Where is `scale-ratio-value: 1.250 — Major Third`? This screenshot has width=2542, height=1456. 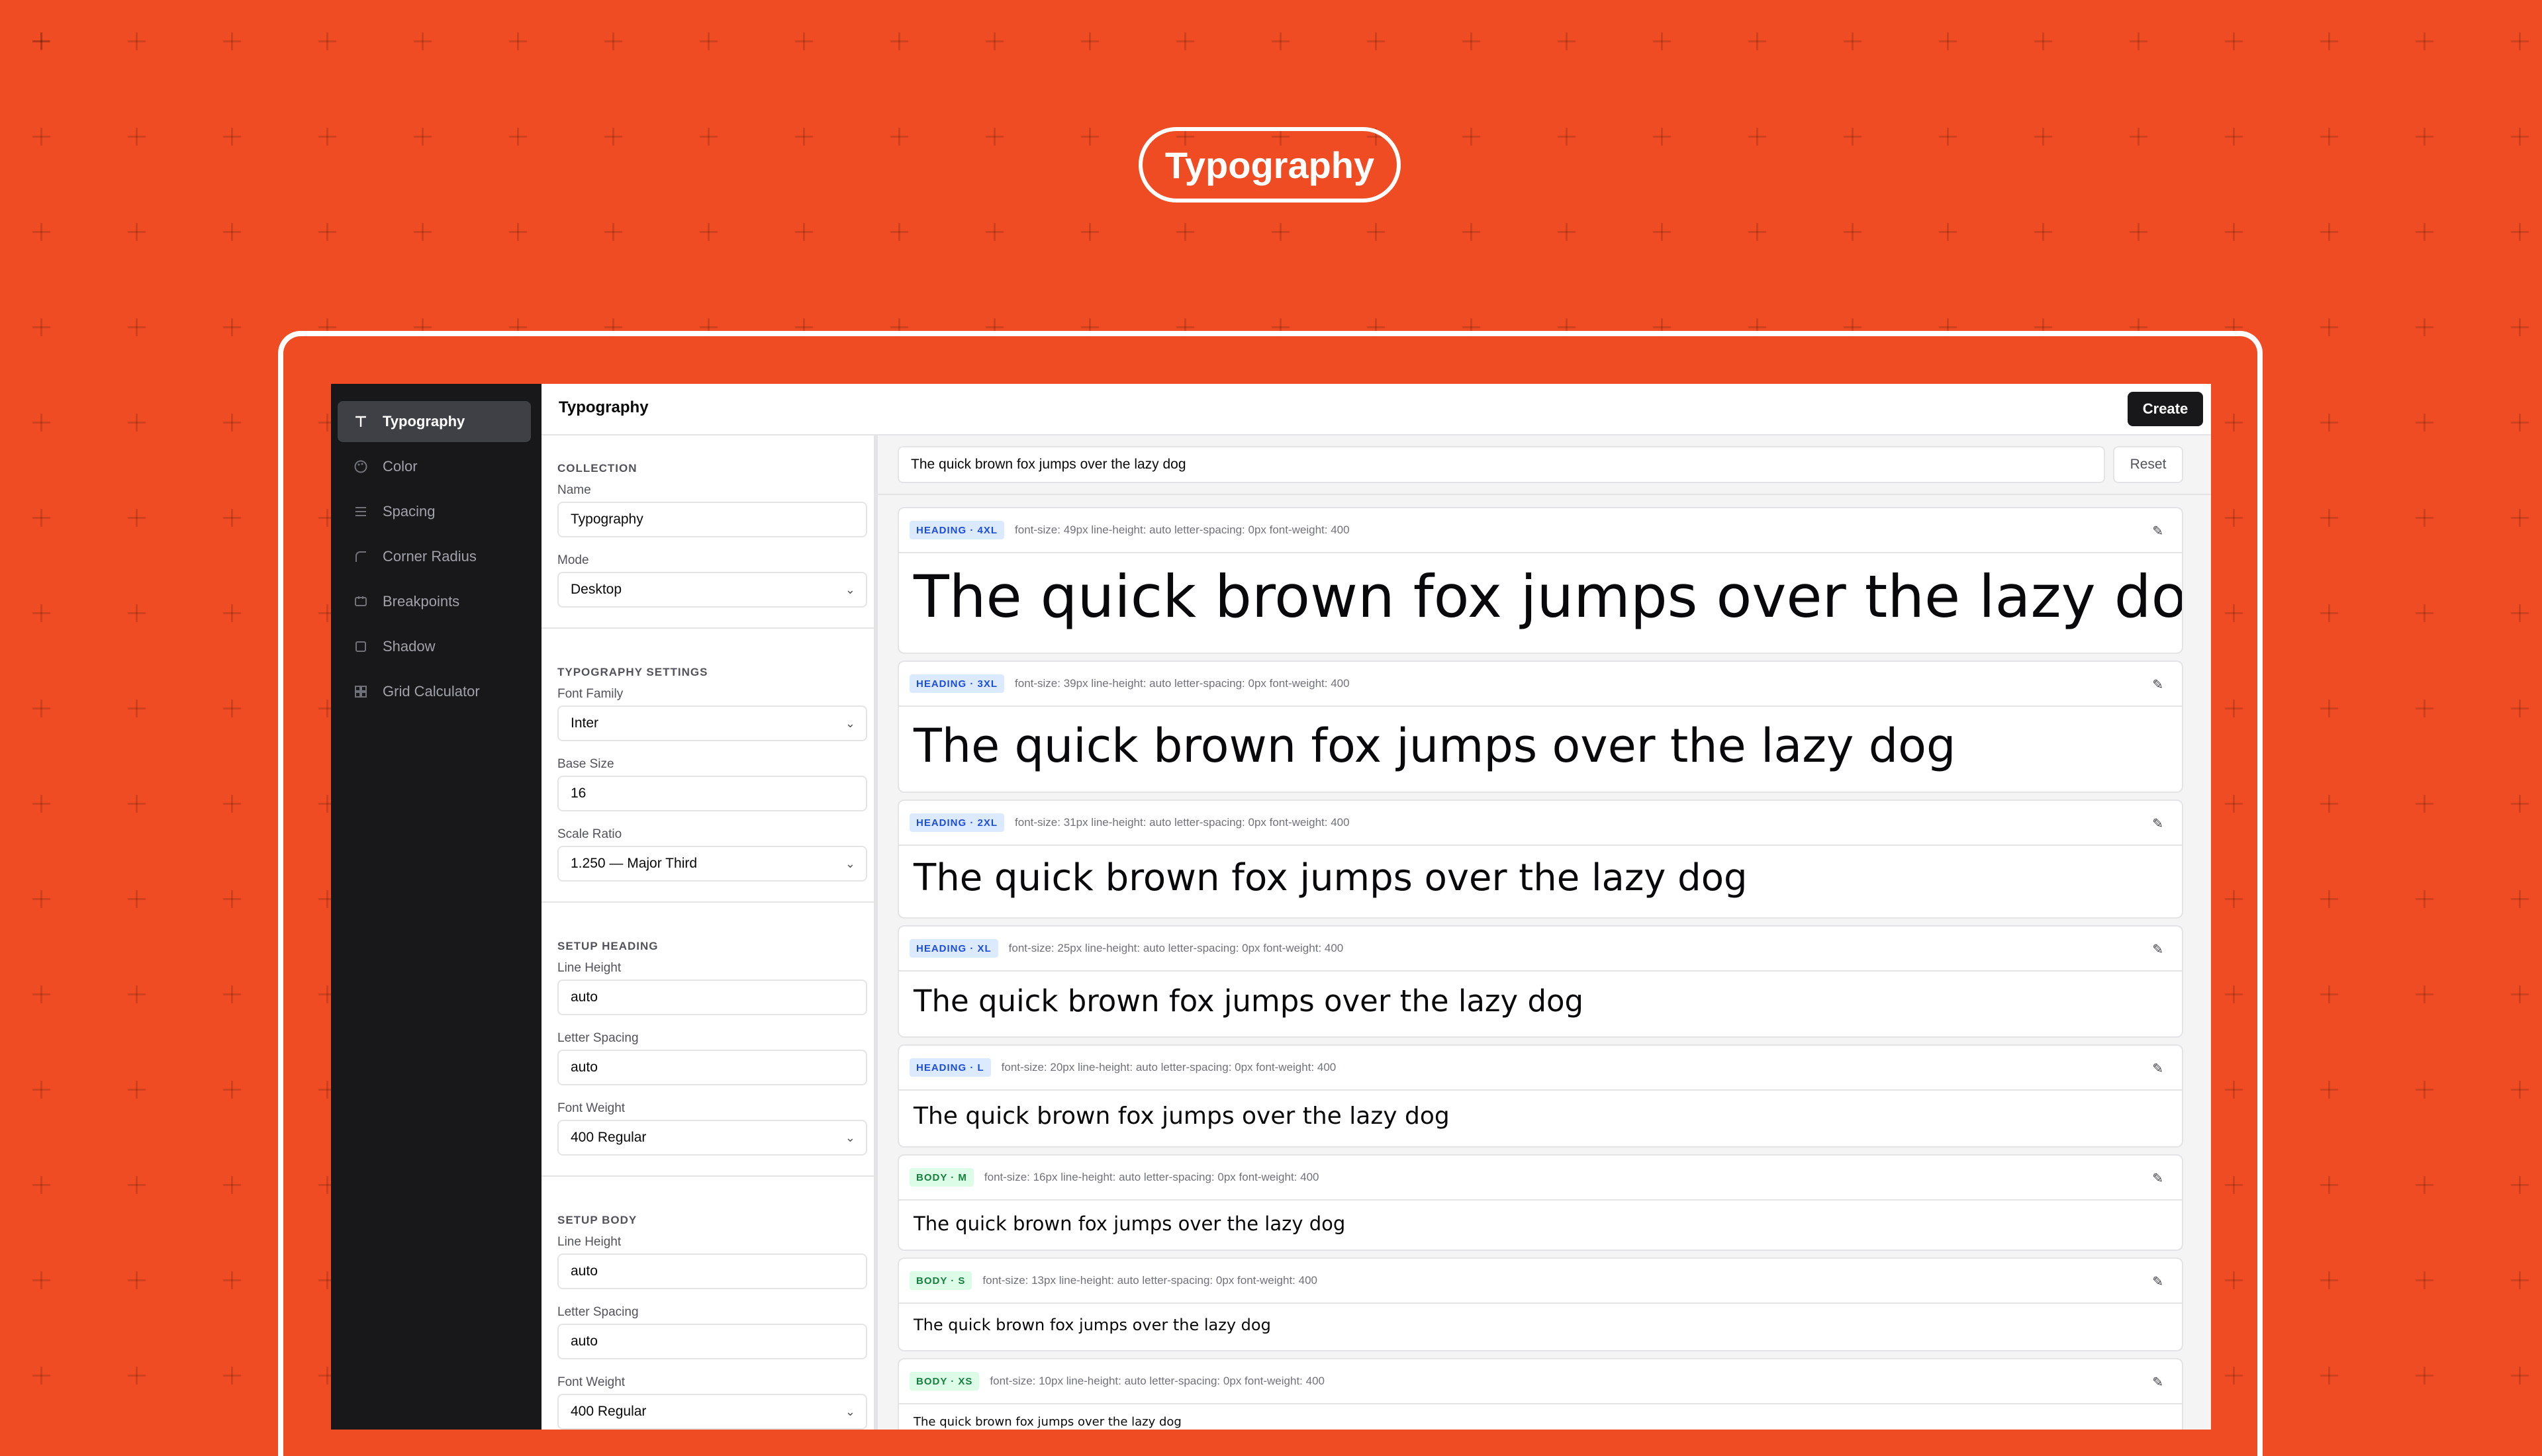 scale-ratio-value: 1.250 — Major Third is located at coordinates (635, 863).